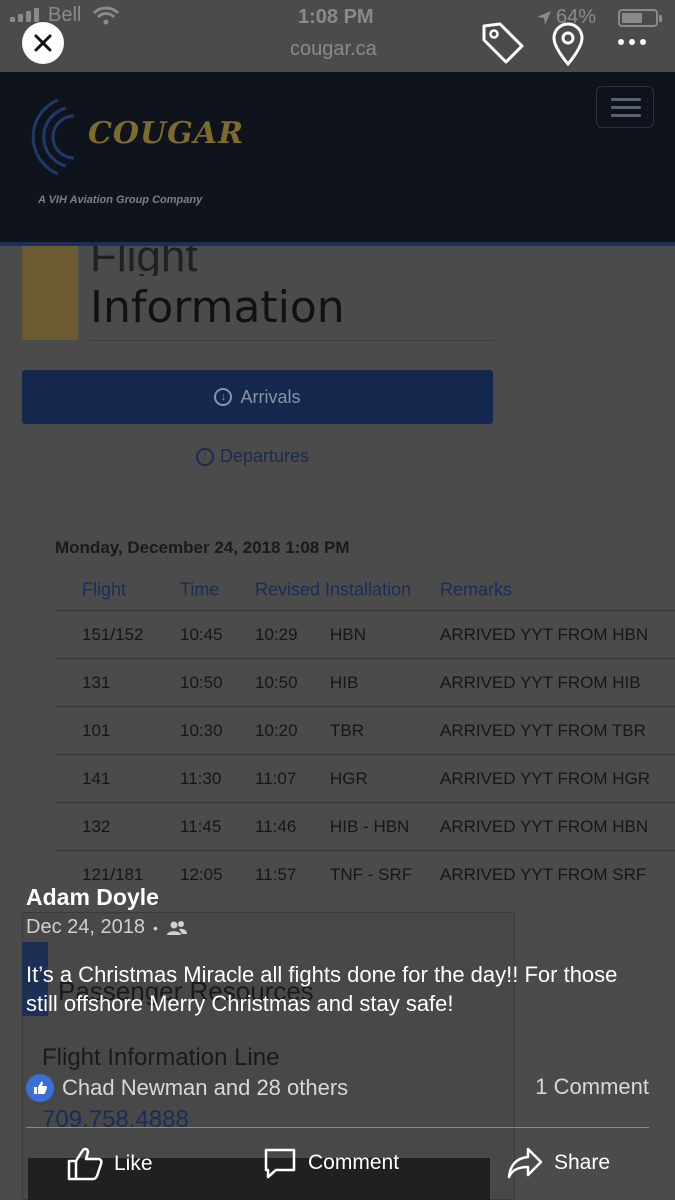  I want to click on table-row: 151/152 10:45 10:29 HBN ARRIVED YYT FROM HBN, so click(365, 634).